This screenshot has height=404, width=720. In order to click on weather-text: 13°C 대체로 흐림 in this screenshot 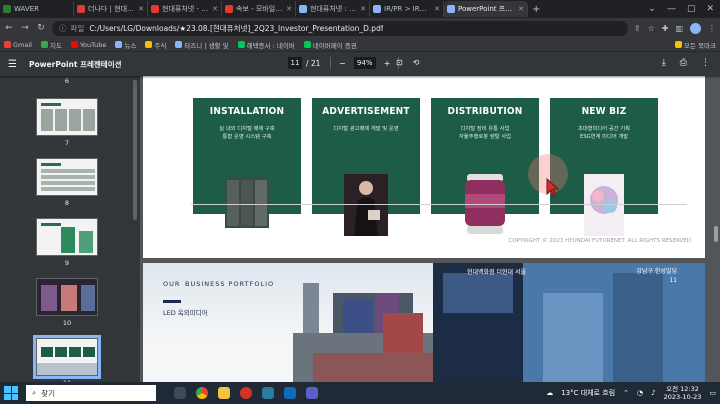, I will do `click(588, 393)`.